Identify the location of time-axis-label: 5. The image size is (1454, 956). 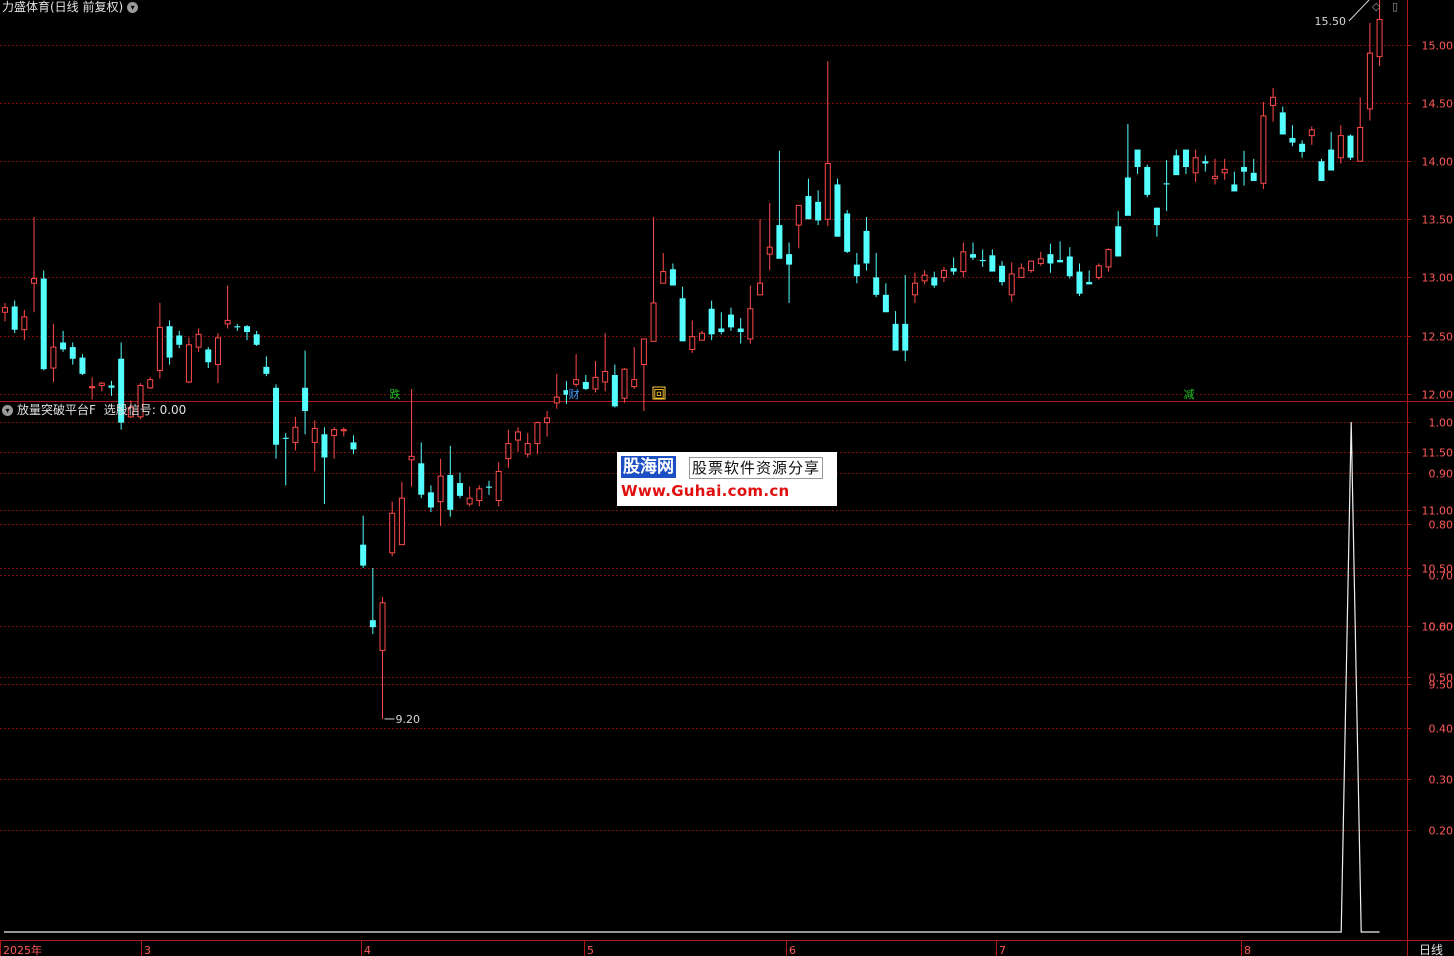
(590, 950).